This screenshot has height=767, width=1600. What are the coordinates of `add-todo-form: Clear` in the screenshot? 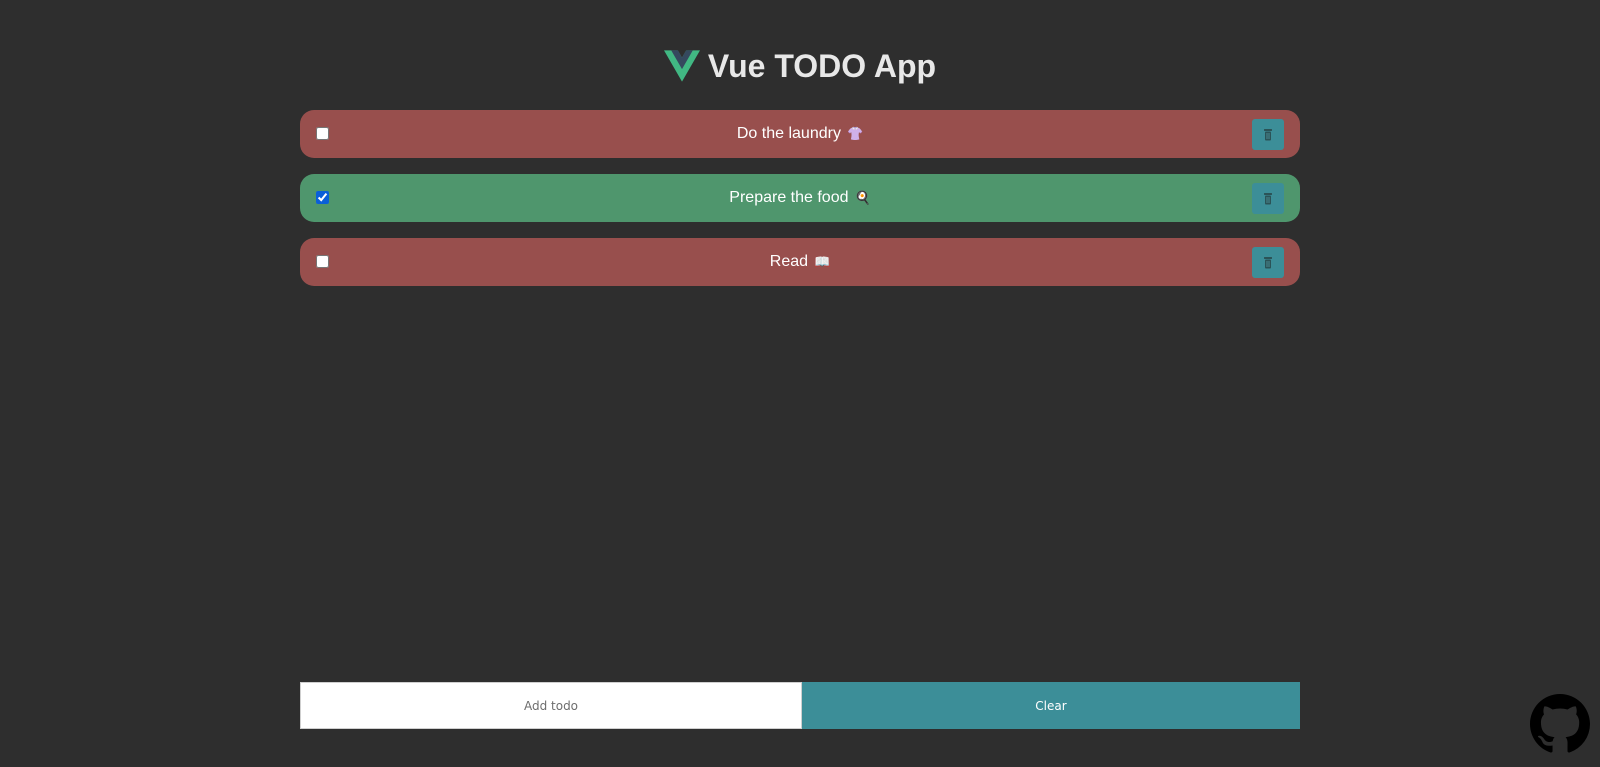 It's located at (800, 705).